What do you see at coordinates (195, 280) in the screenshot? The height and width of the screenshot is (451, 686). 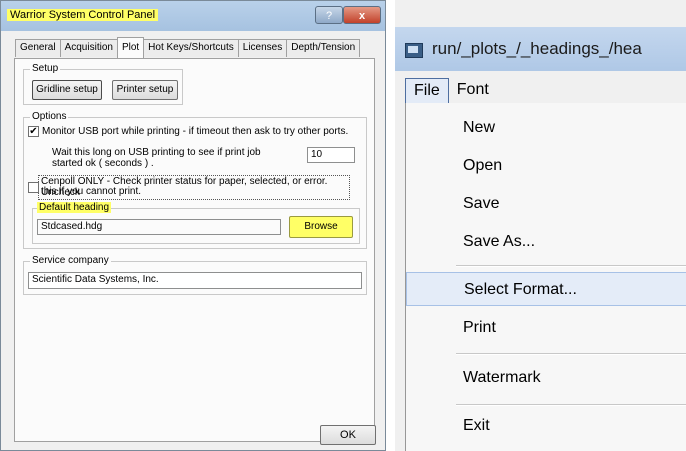 I see `service-company-input: Scientific Data Systems, Inc.` at bounding box center [195, 280].